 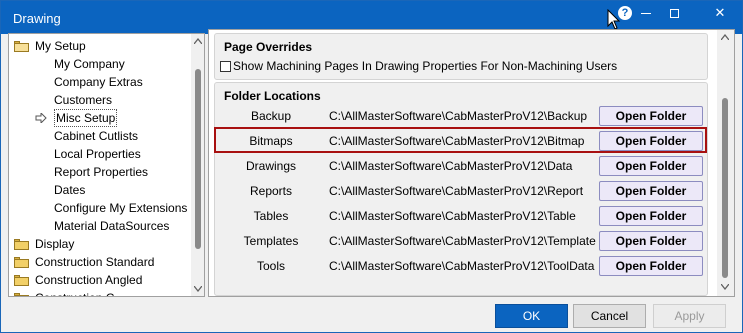 What do you see at coordinates (270, 266) in the screenshot?
I see `folder-label: Tools` at bounding box center [270, 266].